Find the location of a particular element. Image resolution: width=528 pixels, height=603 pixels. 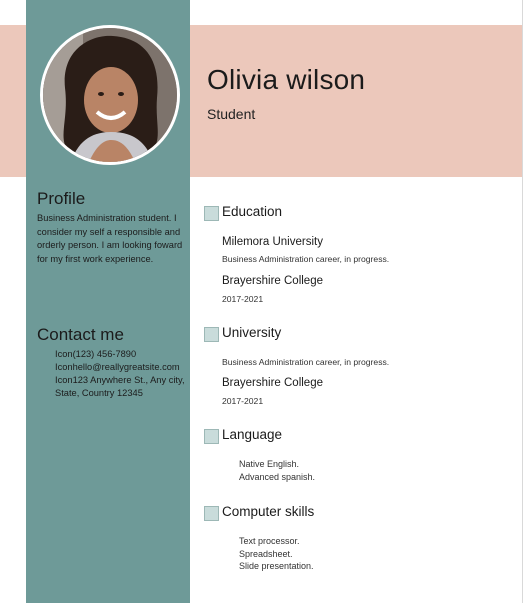

language-list: Native English. Advanced spanish. is located at coordinates (277, 470).